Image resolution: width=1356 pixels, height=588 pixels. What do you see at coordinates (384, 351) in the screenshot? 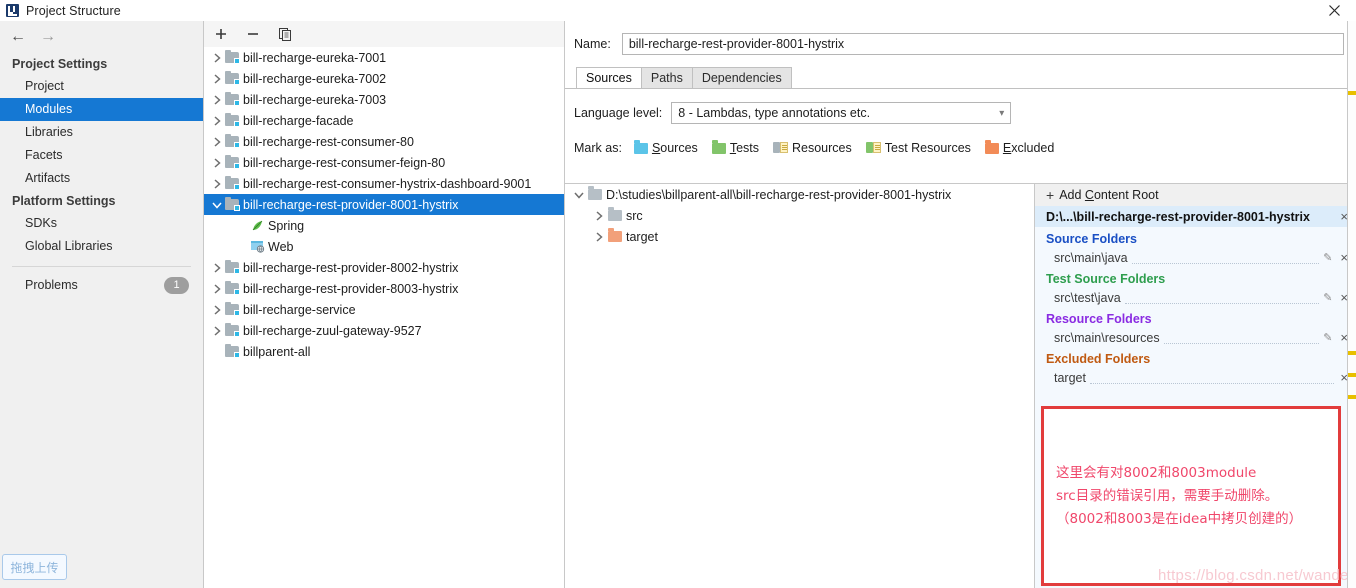
I see `module-tree-row: billparent-all` at bounding box center [384, 351].